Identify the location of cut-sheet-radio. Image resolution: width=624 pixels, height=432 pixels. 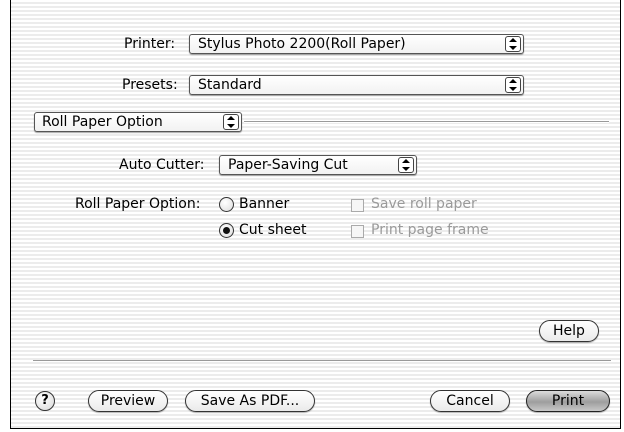
(226, 230).